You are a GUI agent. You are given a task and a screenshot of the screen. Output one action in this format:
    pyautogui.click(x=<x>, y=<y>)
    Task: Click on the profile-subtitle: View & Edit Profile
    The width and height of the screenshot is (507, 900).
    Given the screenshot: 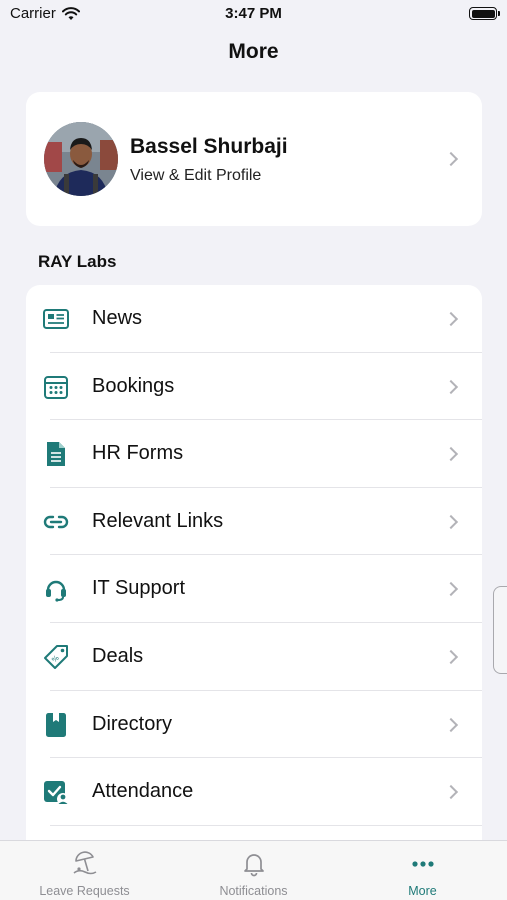 What is the action you would take?
    pyautogui.click(x=196, y=175)
    